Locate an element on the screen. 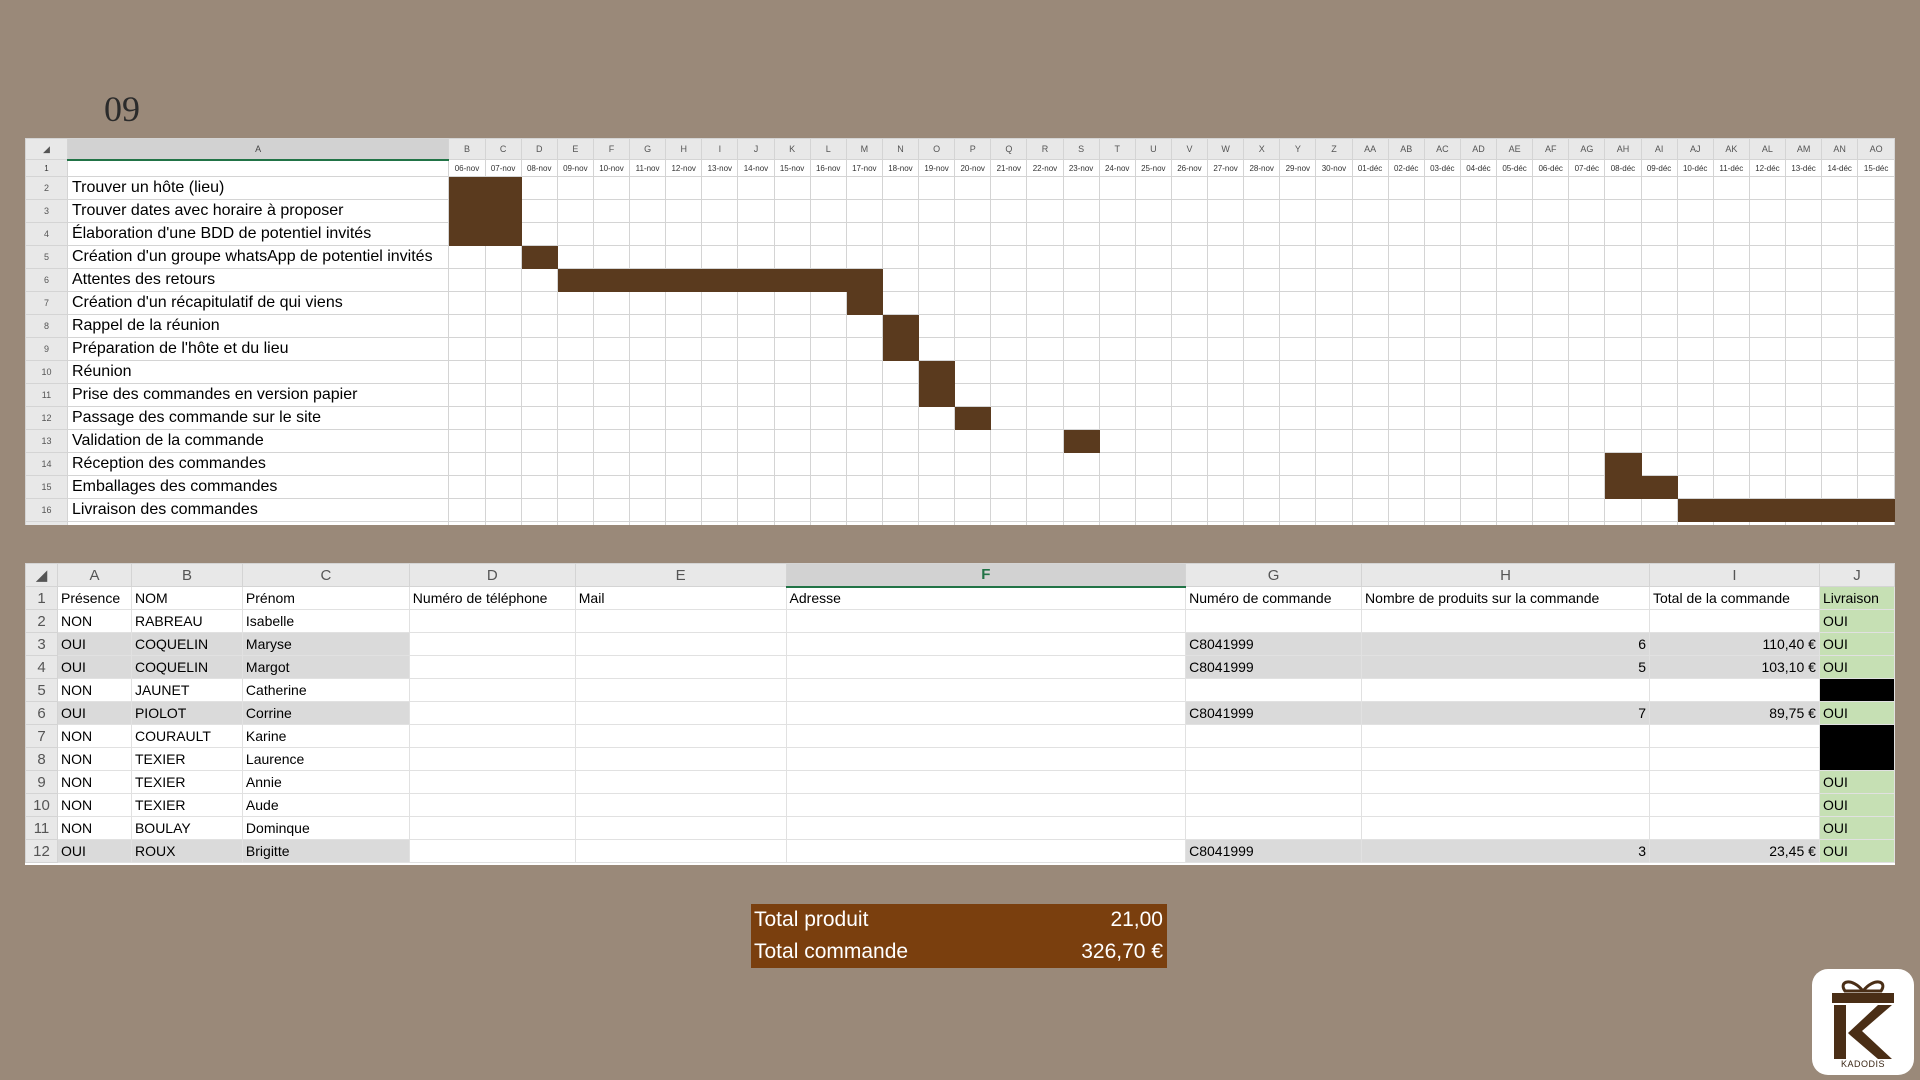 The height and width of the screenshot is (1080, 1920). telephone-cell is located at coordinates (492, 805).